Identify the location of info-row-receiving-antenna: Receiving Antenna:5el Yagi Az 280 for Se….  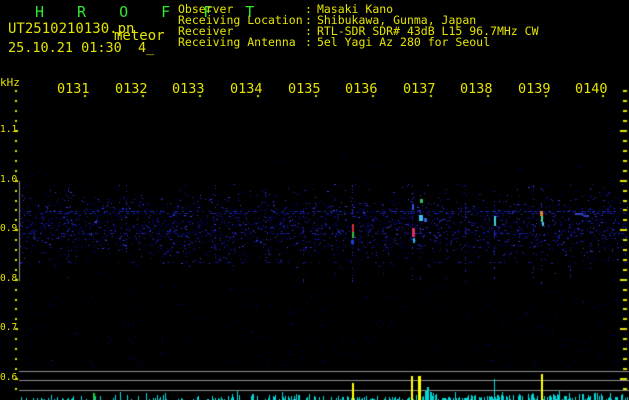
(358, 42).